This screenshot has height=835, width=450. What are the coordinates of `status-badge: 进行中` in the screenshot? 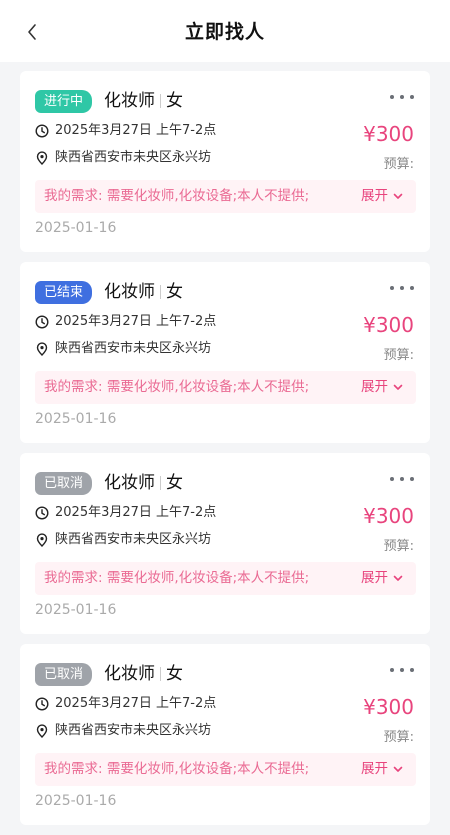 It's located at (64, 101).